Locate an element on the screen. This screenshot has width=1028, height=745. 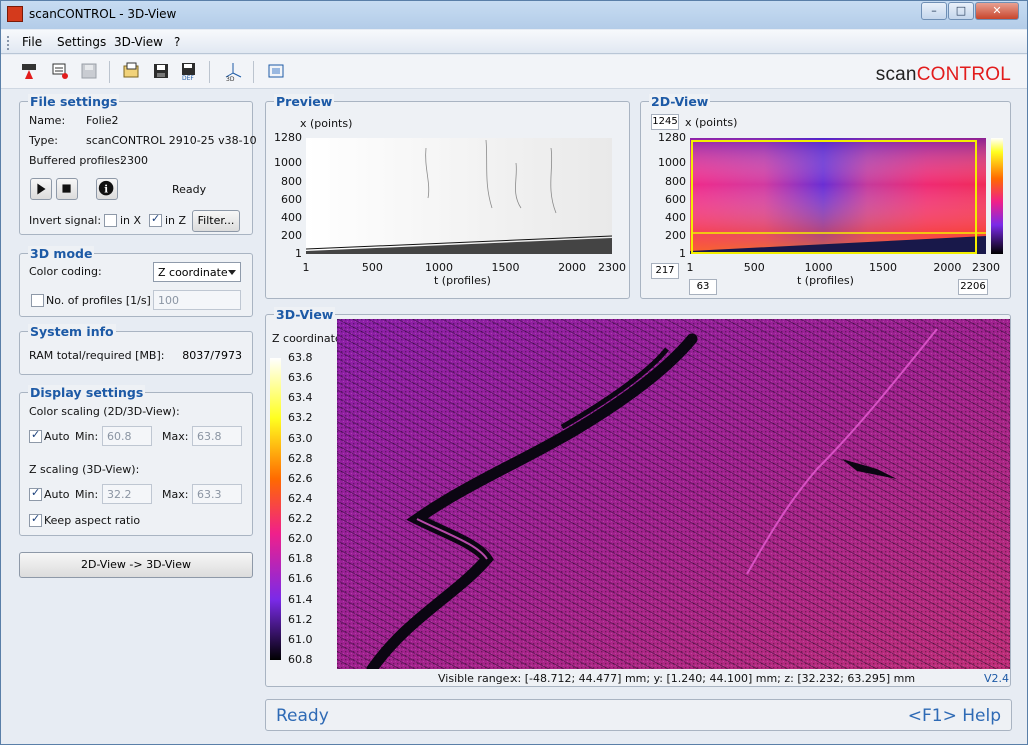
info-icon: i is located at coordinates (106, 188).